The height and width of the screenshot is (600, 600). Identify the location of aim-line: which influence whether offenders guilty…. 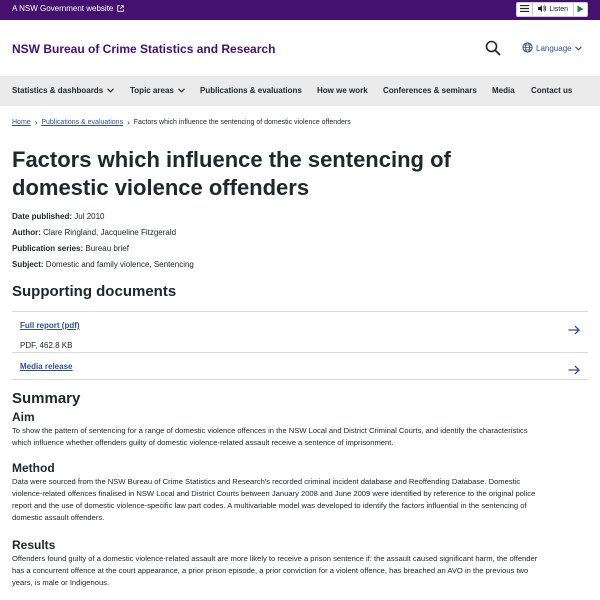
(203, 442).